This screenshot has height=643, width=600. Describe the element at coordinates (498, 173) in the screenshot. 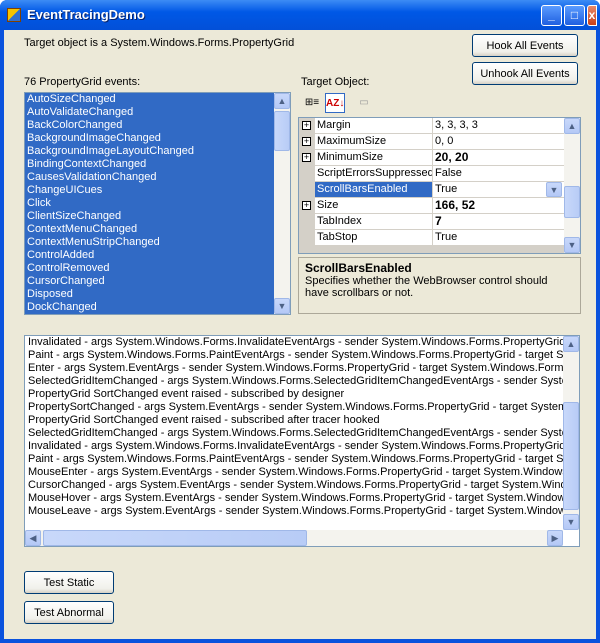

I see `property-value: False` at that location.